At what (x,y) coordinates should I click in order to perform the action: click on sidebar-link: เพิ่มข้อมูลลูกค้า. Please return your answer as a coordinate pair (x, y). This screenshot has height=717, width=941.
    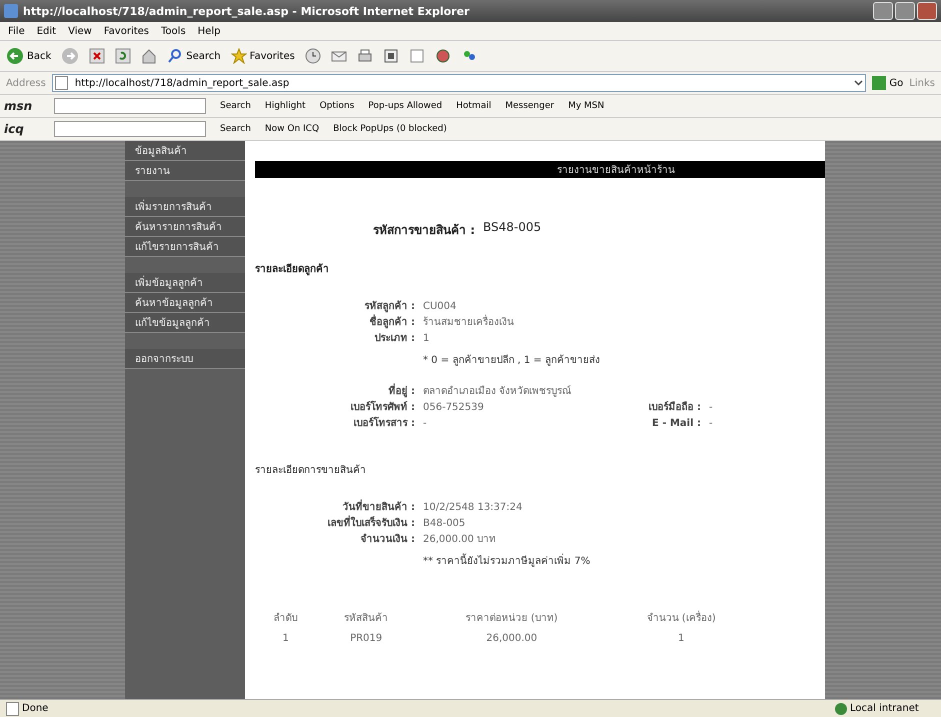
    Looking at the image, I should click on (185, 283).